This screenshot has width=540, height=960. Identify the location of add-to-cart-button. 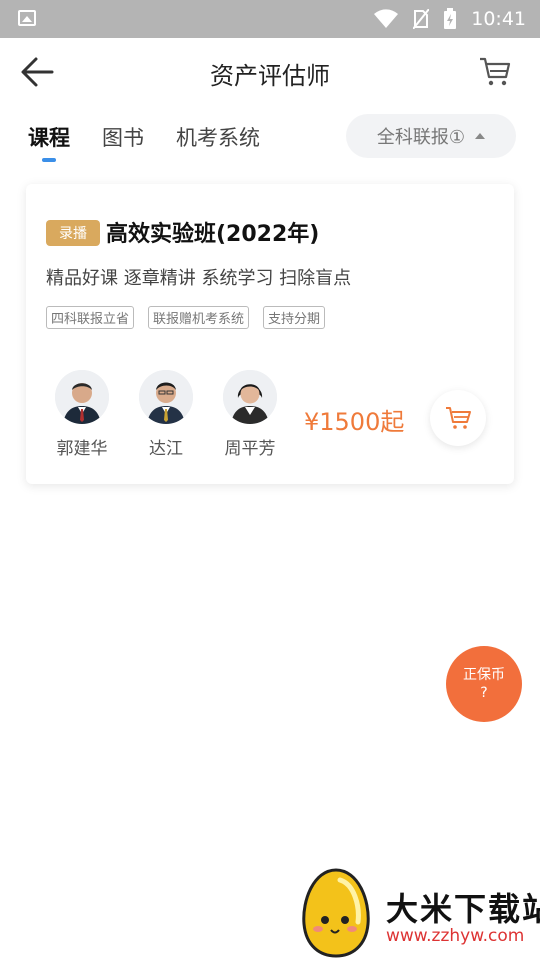
(458, 418).